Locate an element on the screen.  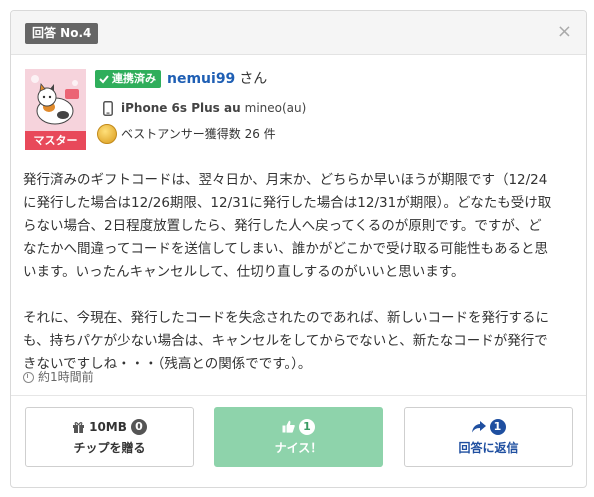
smartphone-icon is located at coordinates (108, 108).